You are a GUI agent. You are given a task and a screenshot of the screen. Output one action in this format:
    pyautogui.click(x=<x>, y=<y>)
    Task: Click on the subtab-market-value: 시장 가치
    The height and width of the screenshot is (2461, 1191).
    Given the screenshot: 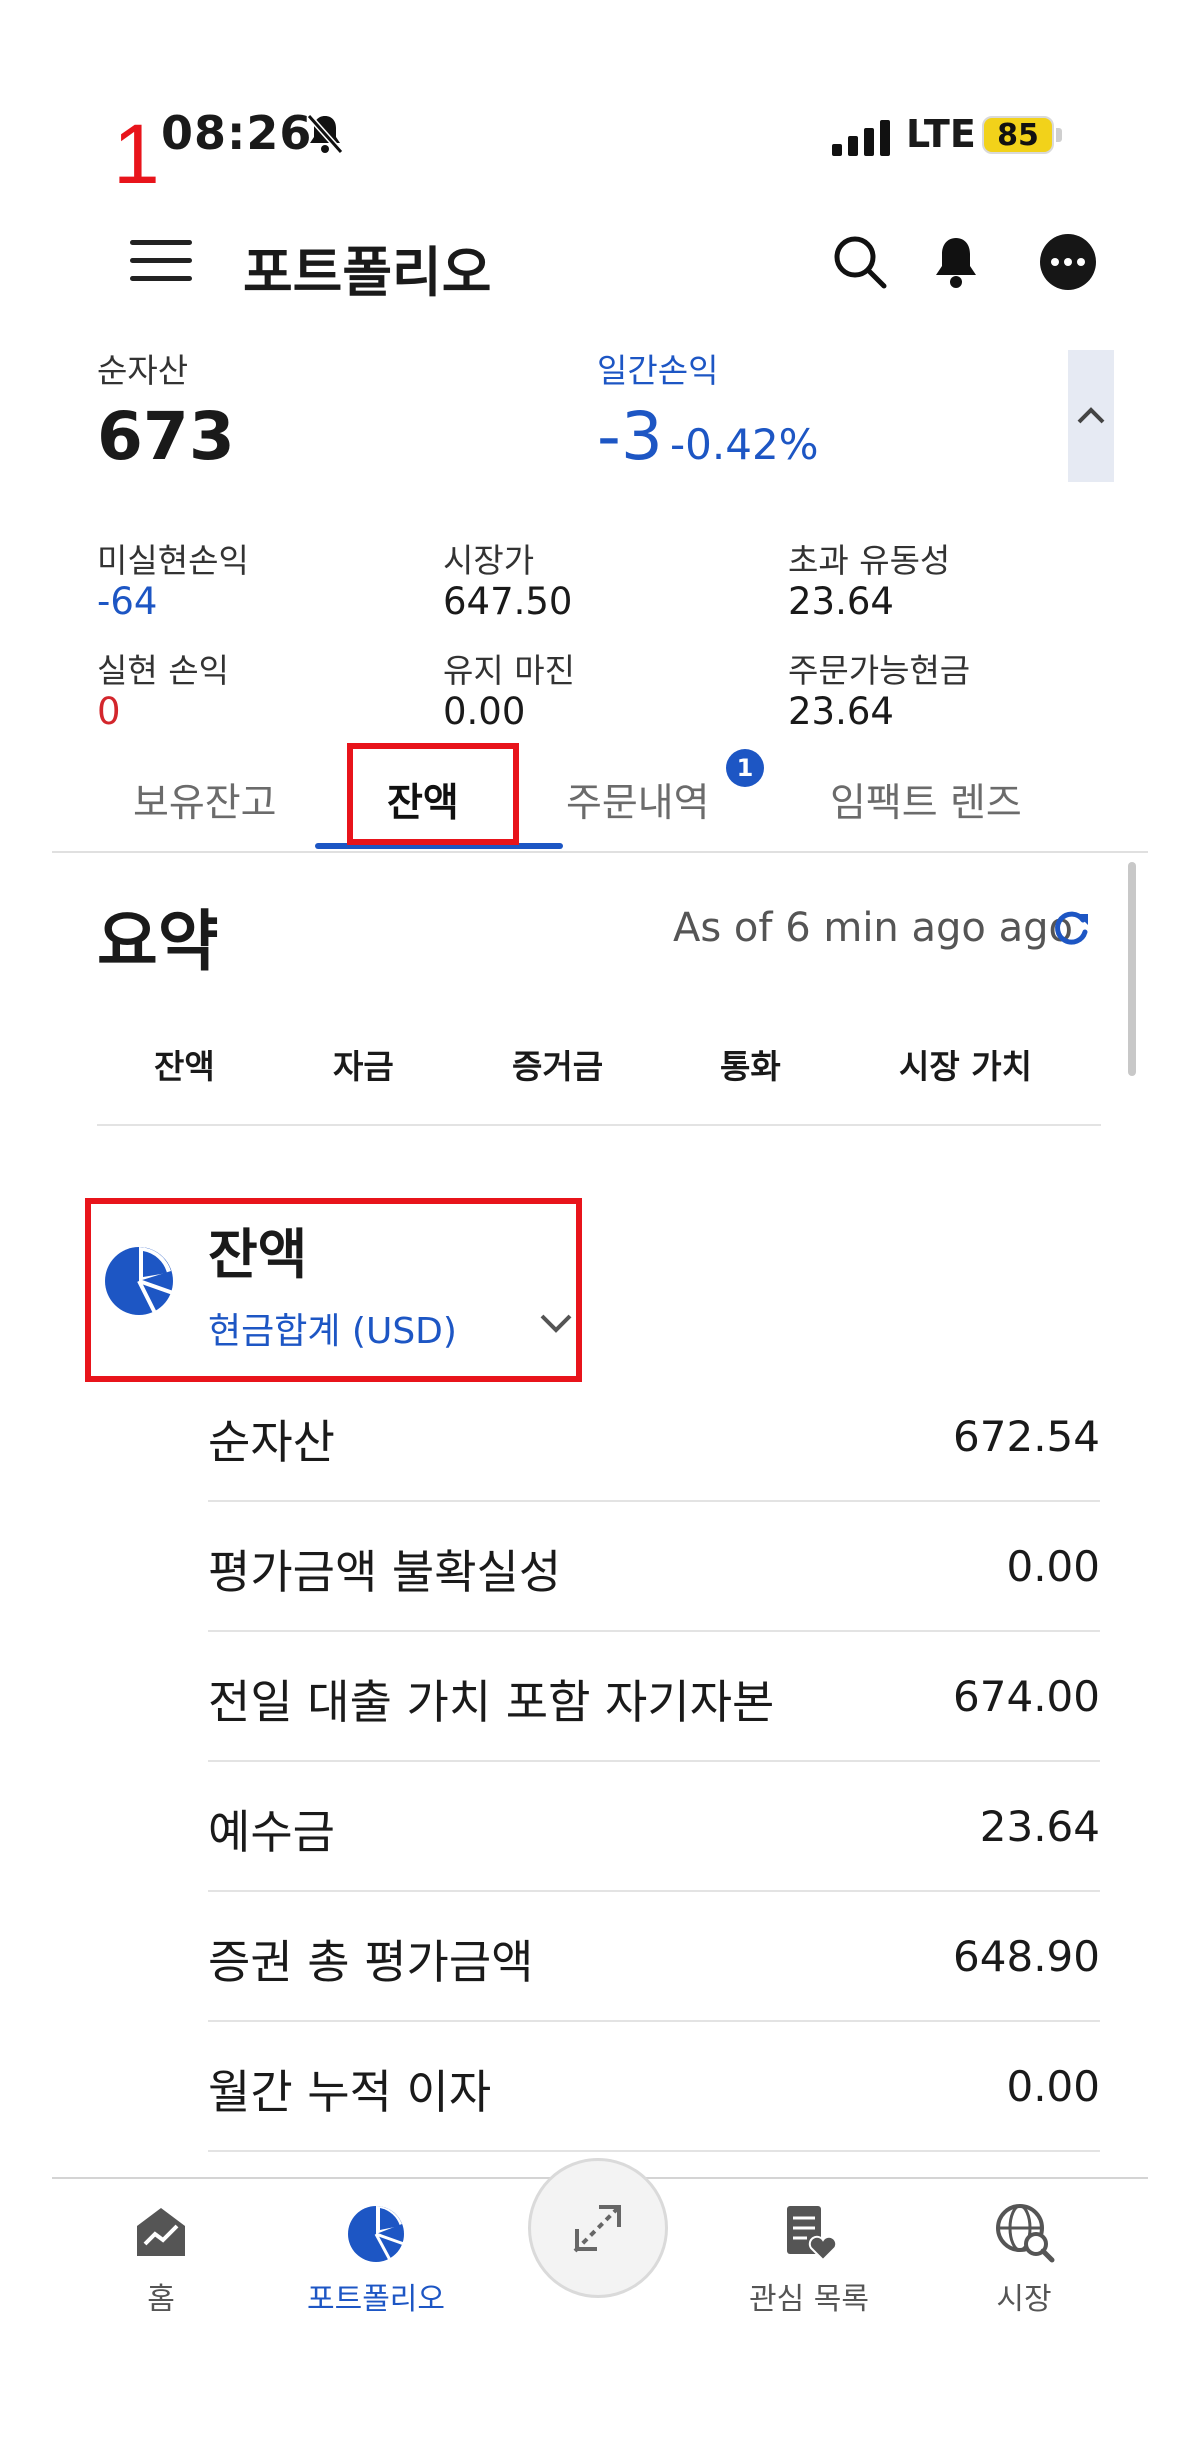 What is the action you would take?
    pyautogui.click(x=965, y=1064)
    